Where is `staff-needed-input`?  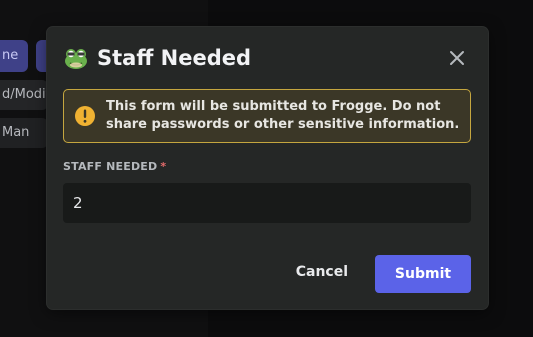 staff-needed-input is located at coordinates (267, 203).